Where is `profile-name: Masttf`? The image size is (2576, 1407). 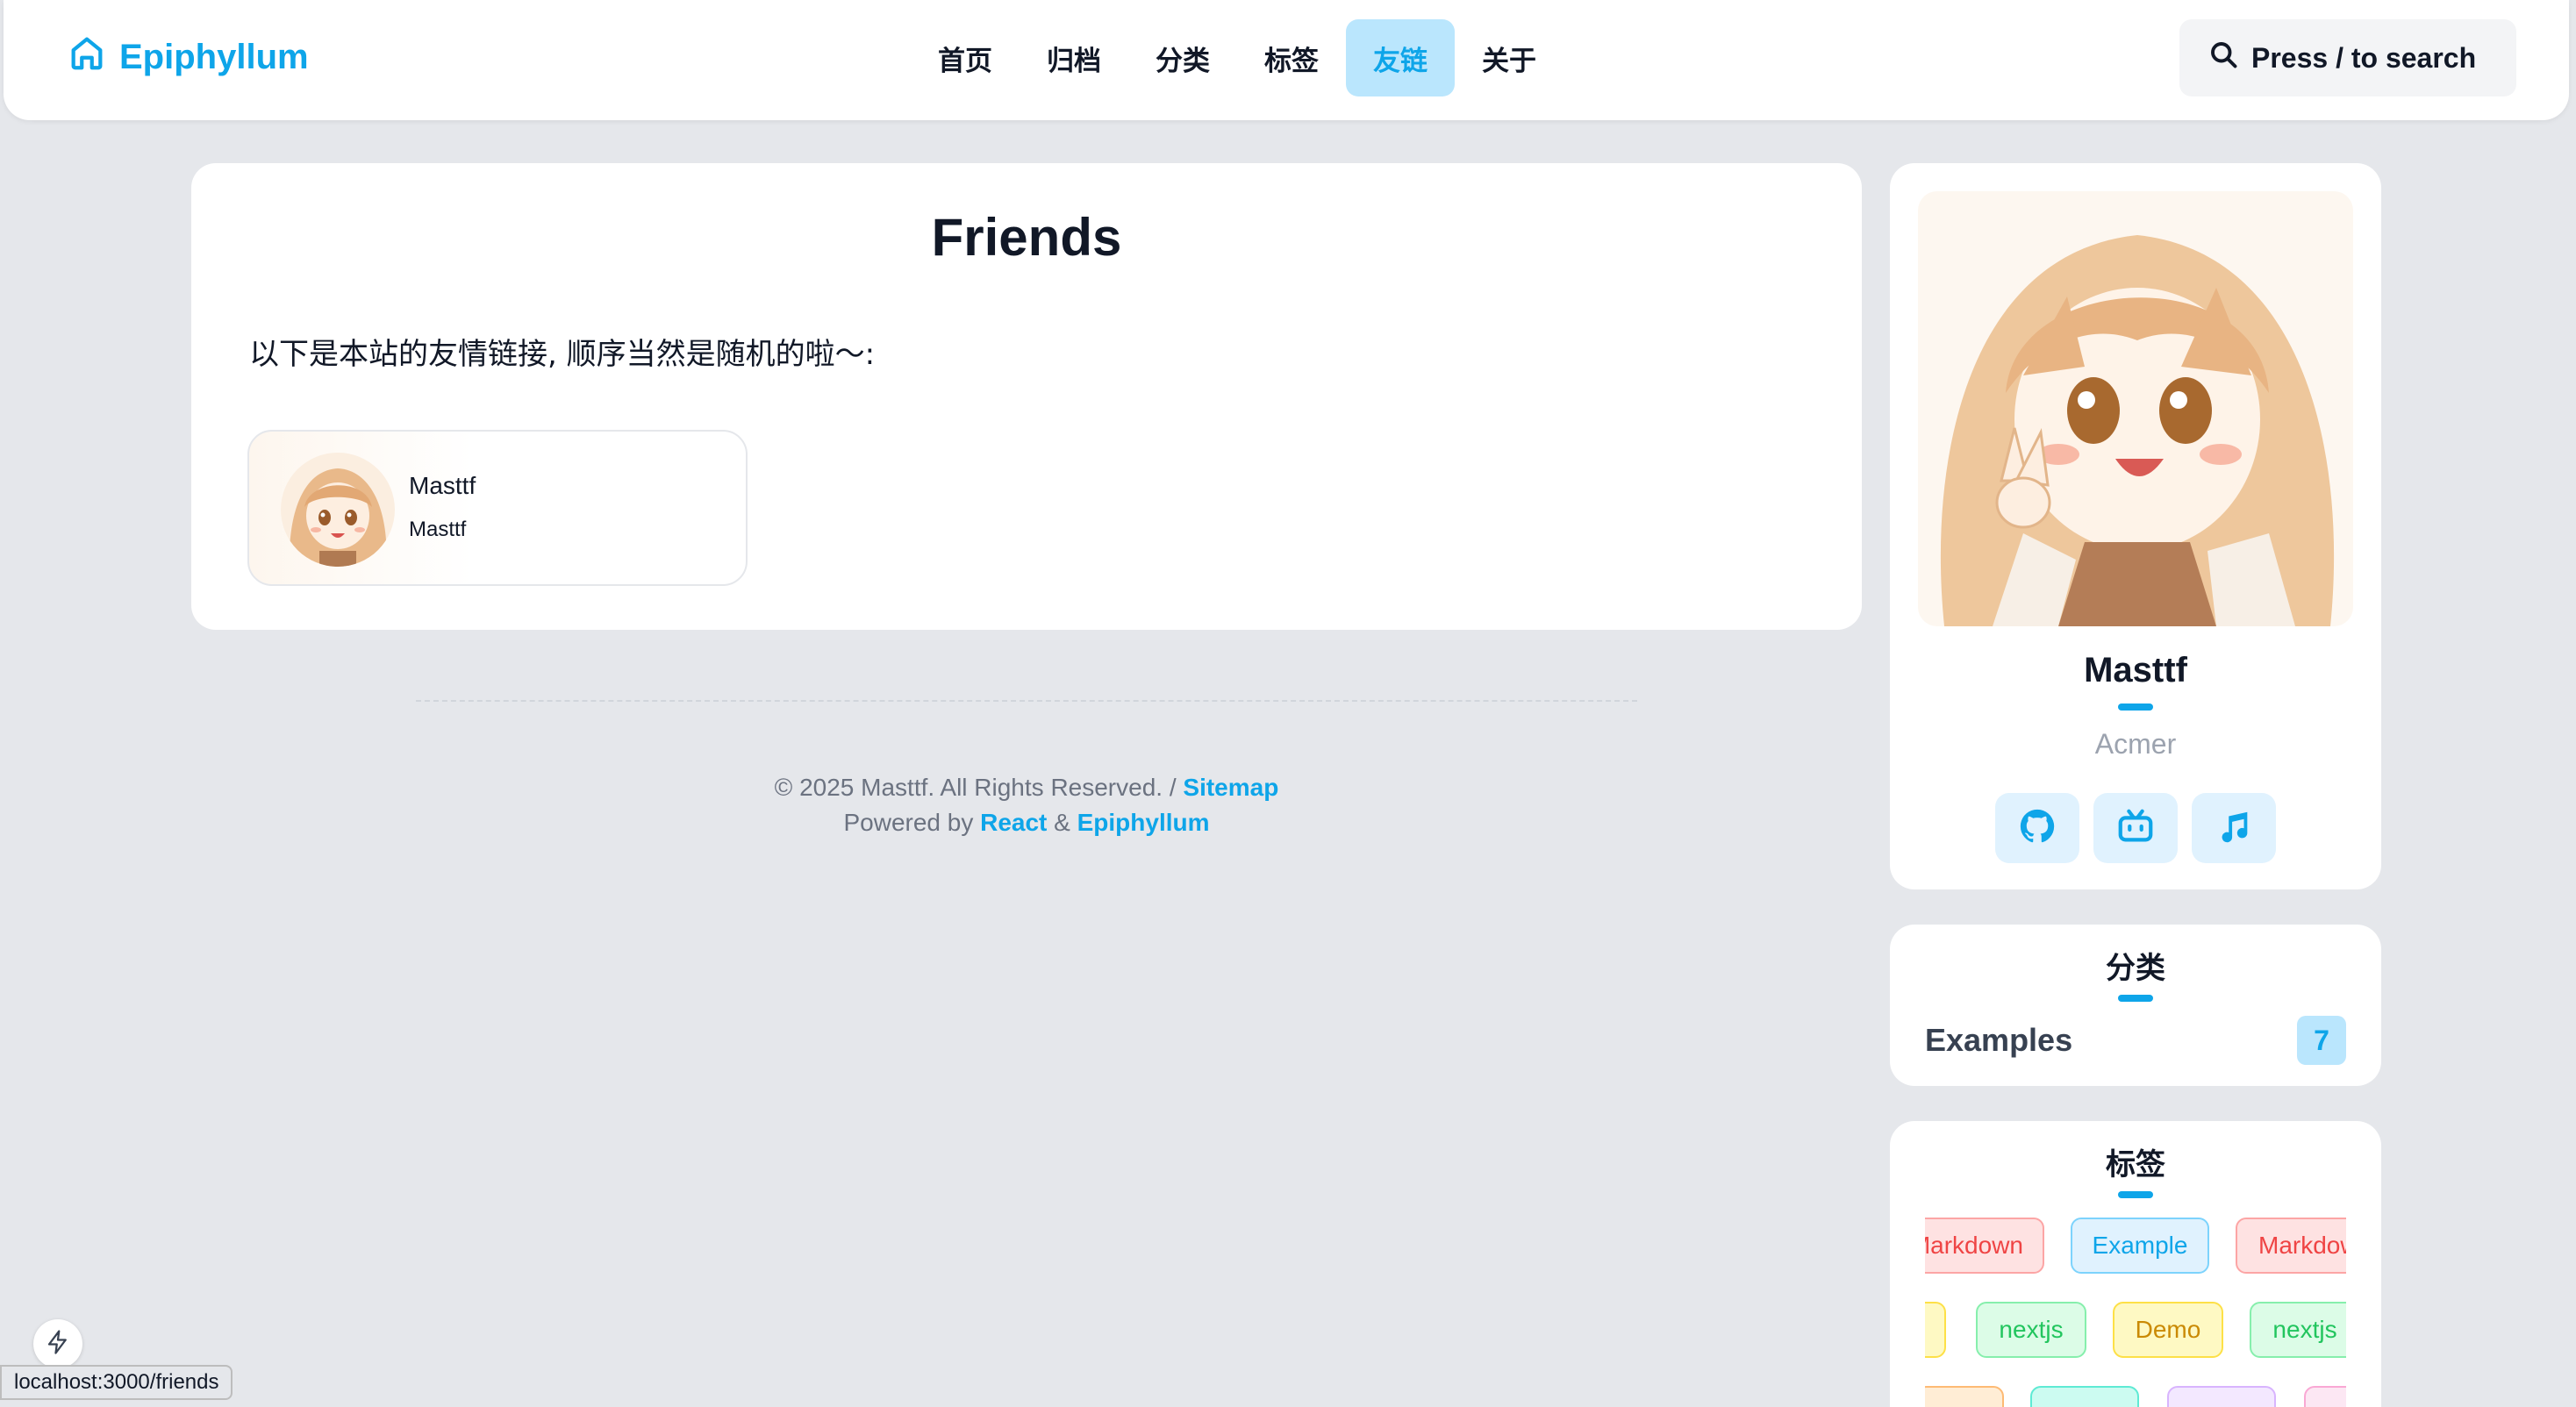
profile-name: Masttf is located at coordinates (2135, 670).